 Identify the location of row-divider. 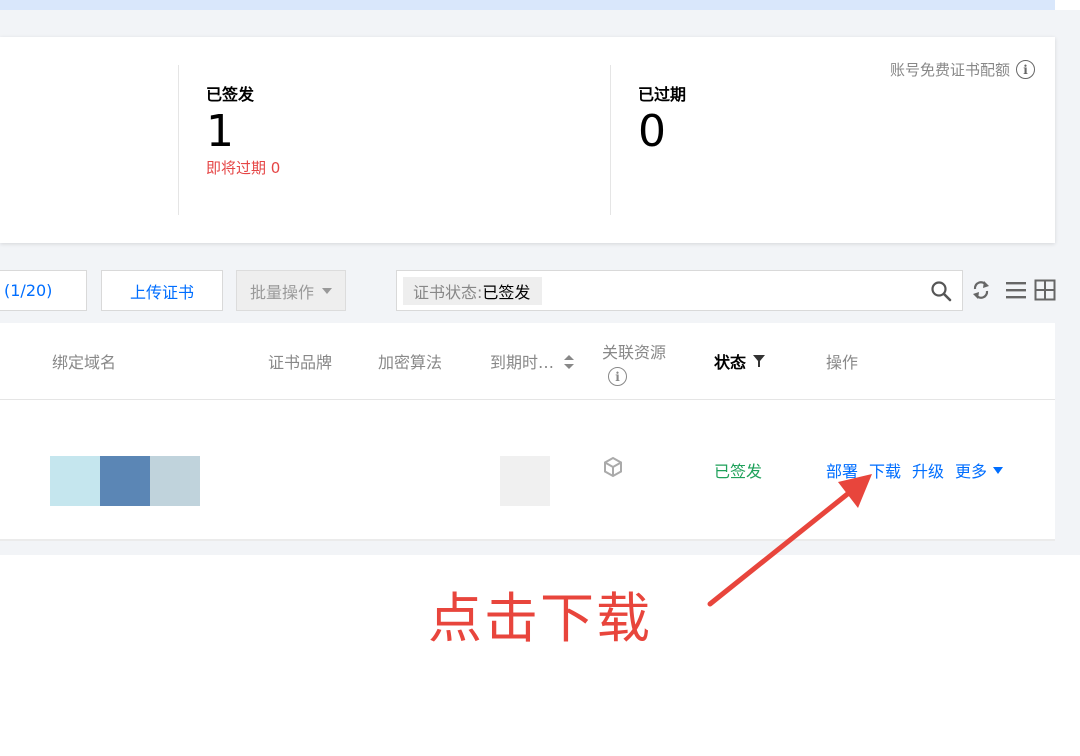
(527, 540).